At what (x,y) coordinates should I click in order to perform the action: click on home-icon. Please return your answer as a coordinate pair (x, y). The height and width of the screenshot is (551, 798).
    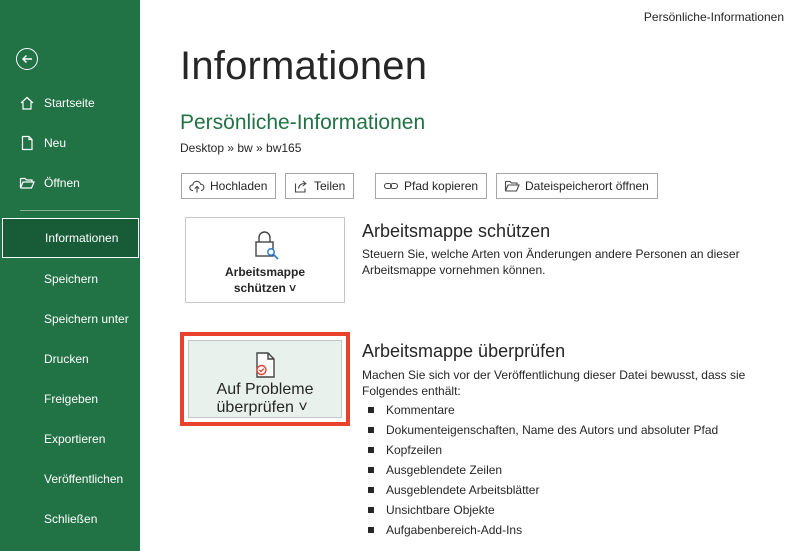
    Looking at the image, I should click on (27, 103).